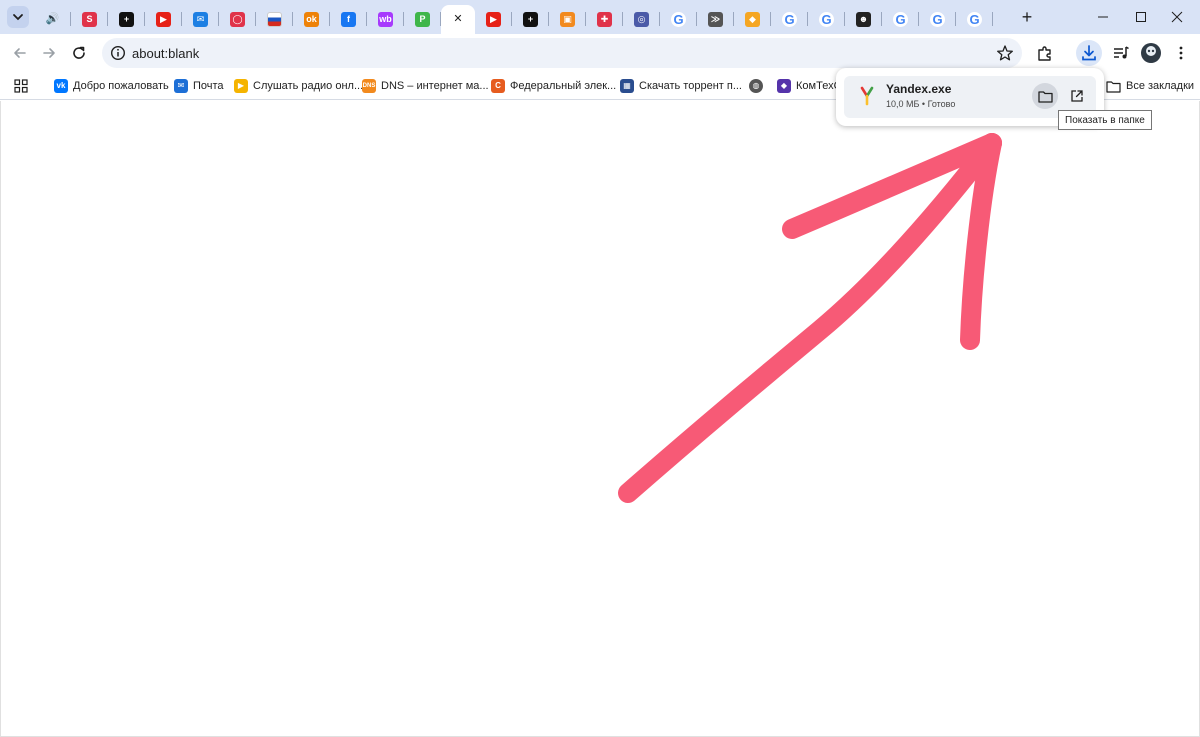  I want to click on face-icon: ☻, so click(863, 19).